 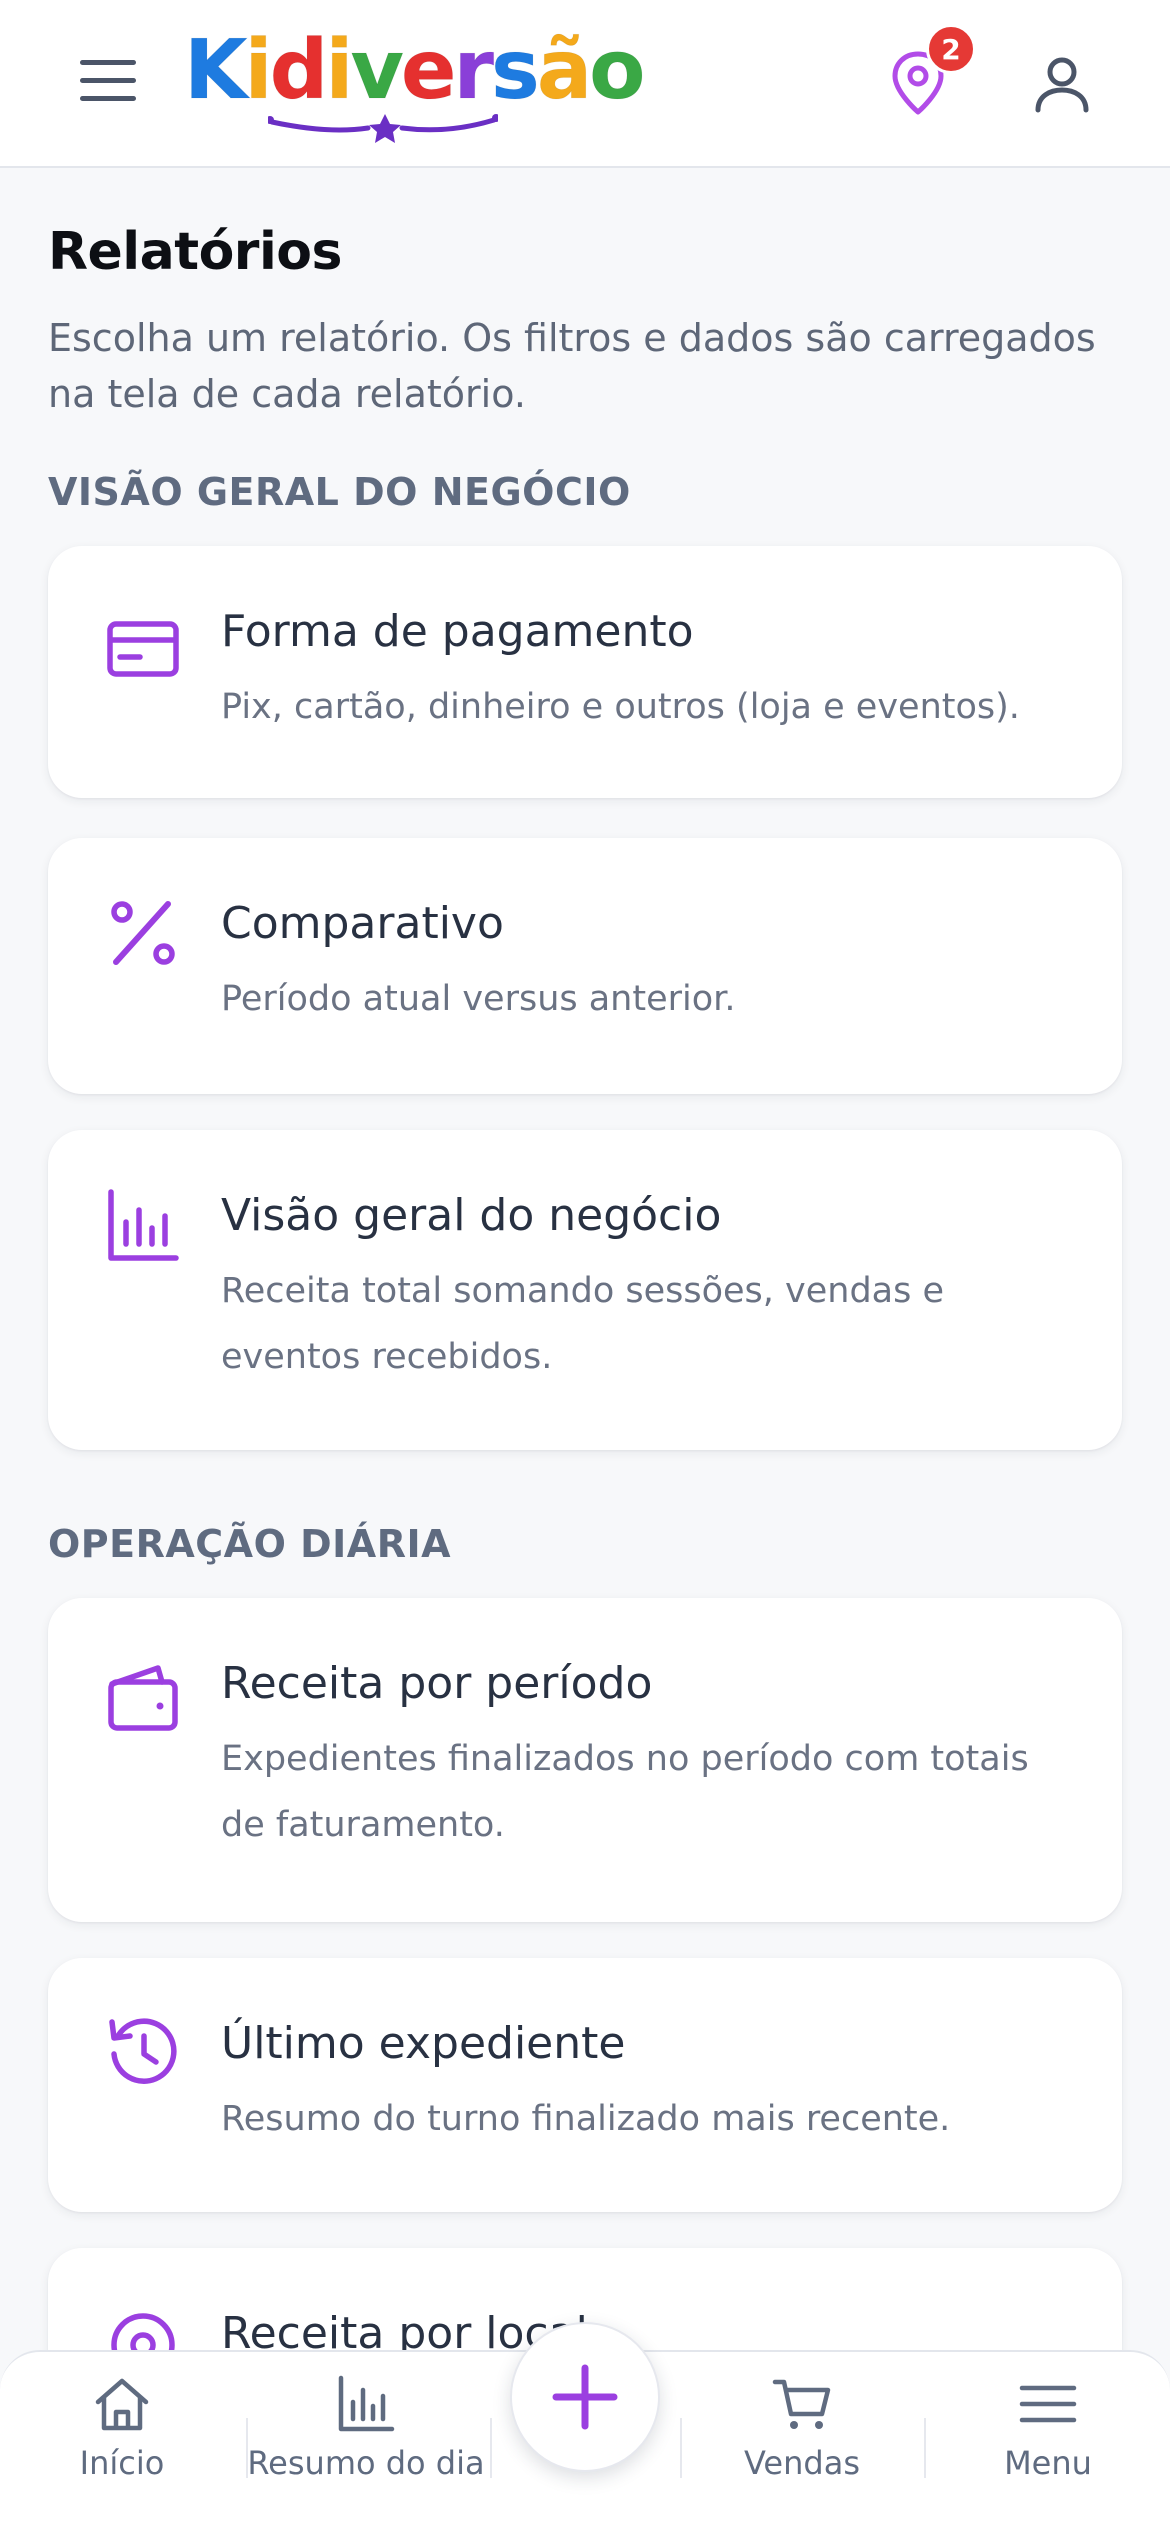 I want to click on nav-item-sales: Vendas, so click(x=802, y=2444).